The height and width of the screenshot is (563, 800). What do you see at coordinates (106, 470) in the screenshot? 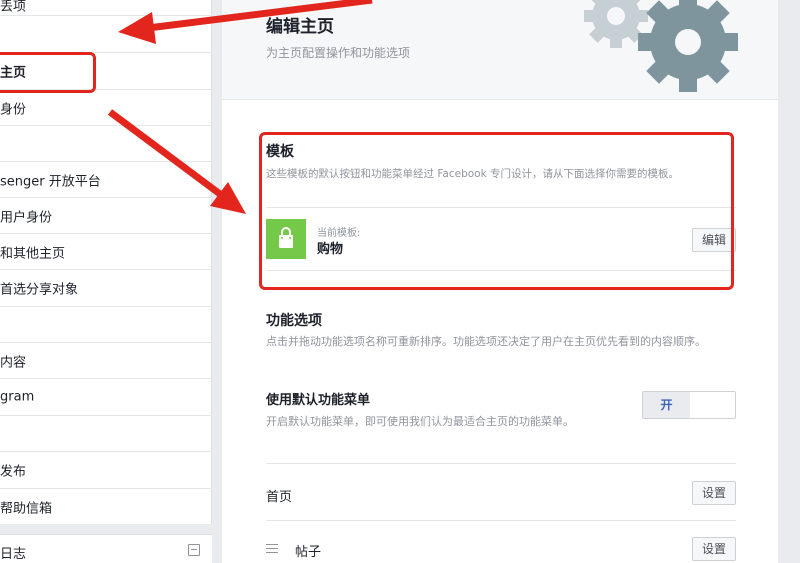
I see `sidebar-item-publishing: 发布` at bounding box center [106, 470].